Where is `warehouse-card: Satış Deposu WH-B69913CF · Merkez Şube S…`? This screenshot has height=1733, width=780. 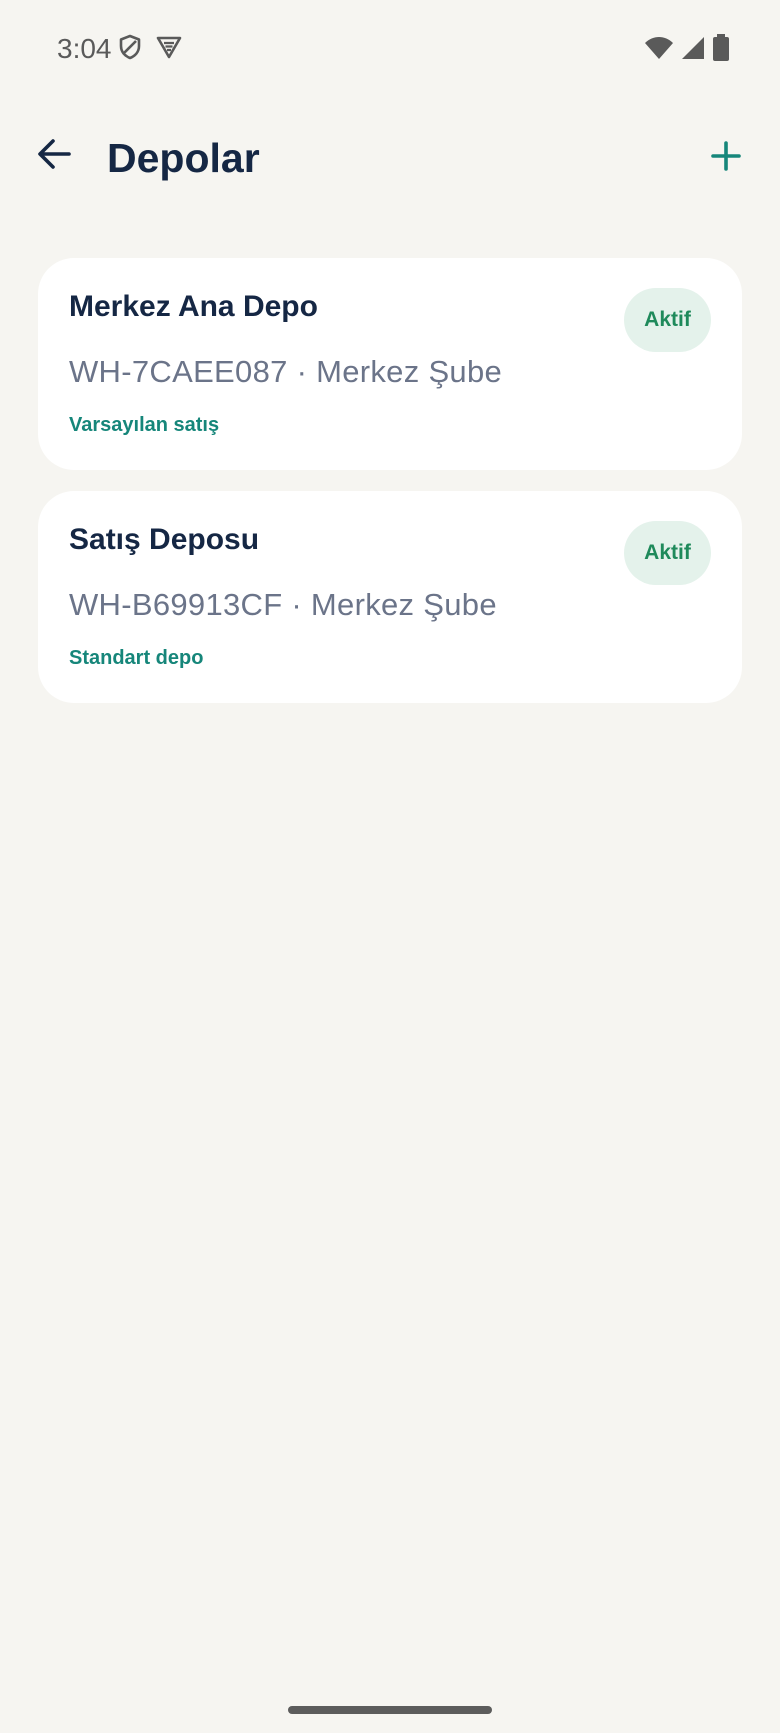 warehouse-card: Satış Deposu WH-B69913CF · Merkez Şube S… is located at coordinates (390, 597).